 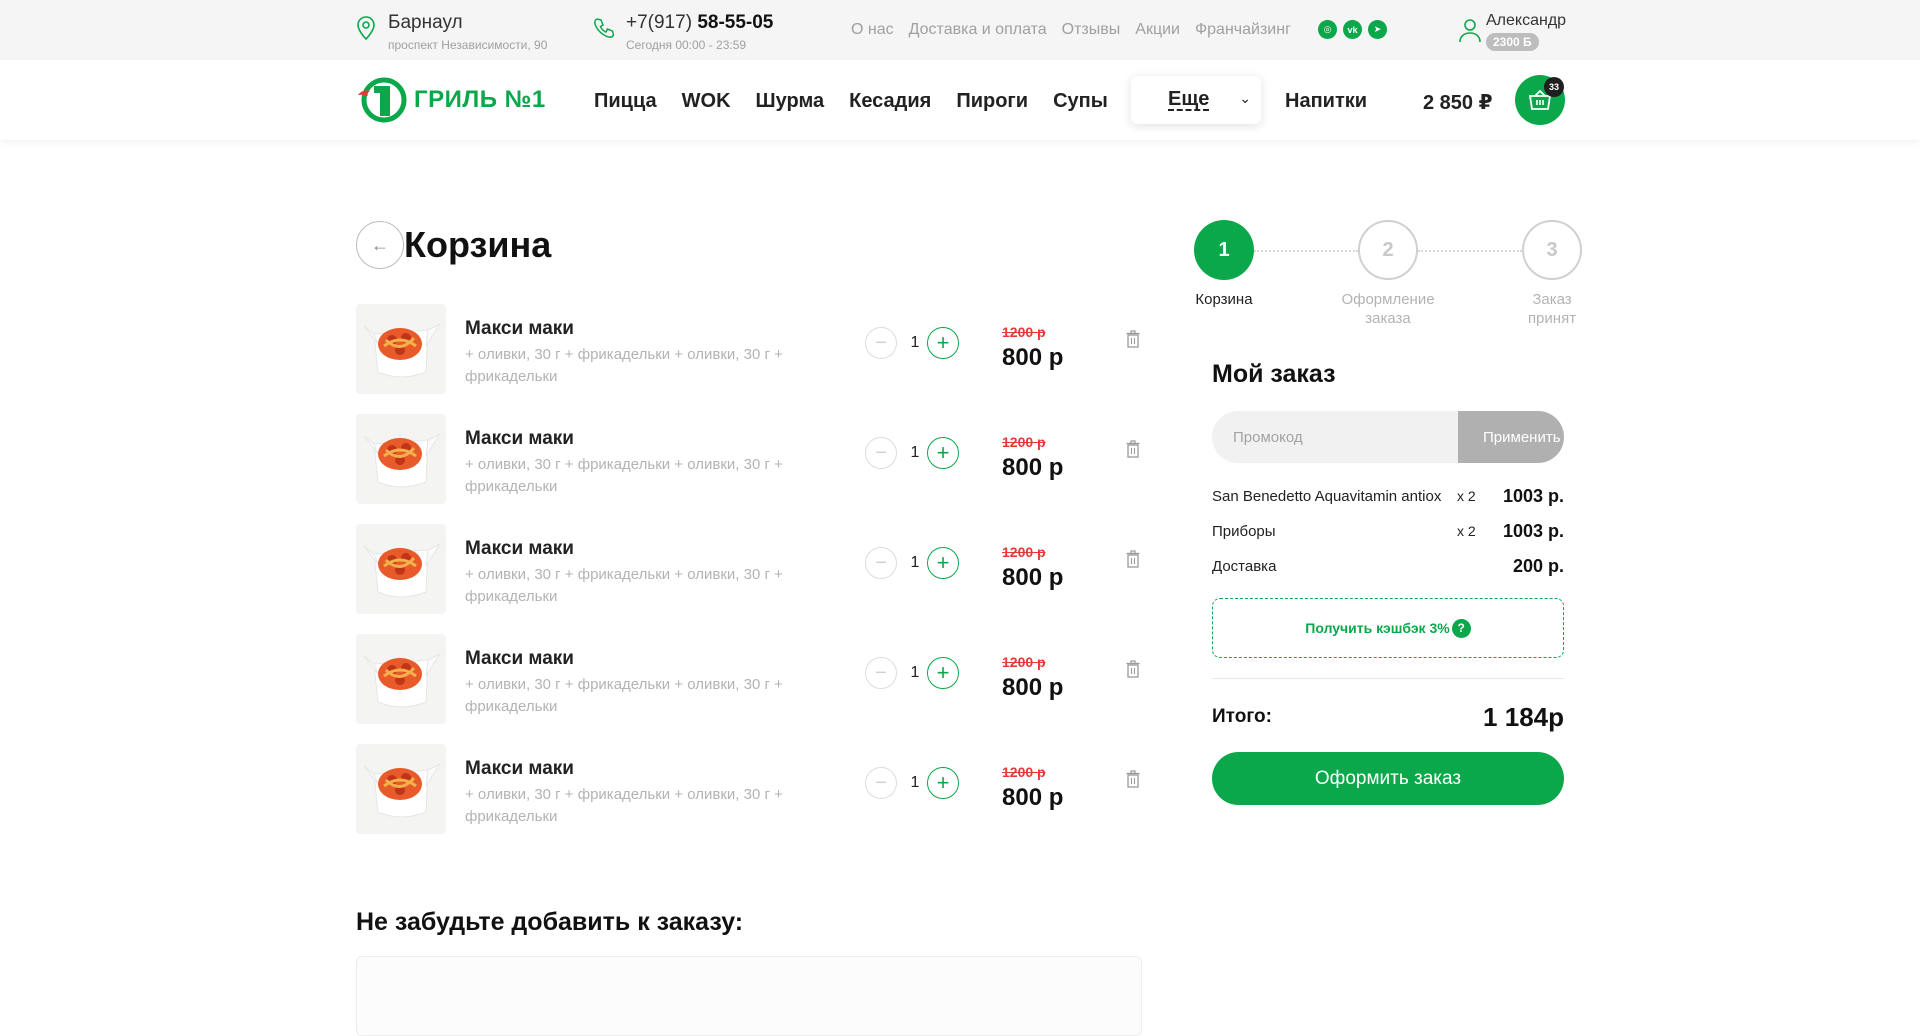 I want to click on step-3-circle: 3, so click(x=1552, y=250).